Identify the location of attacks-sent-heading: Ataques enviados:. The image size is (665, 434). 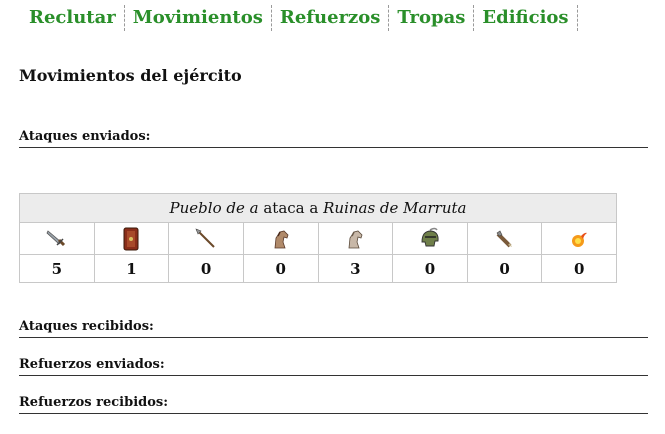
(333, 138).